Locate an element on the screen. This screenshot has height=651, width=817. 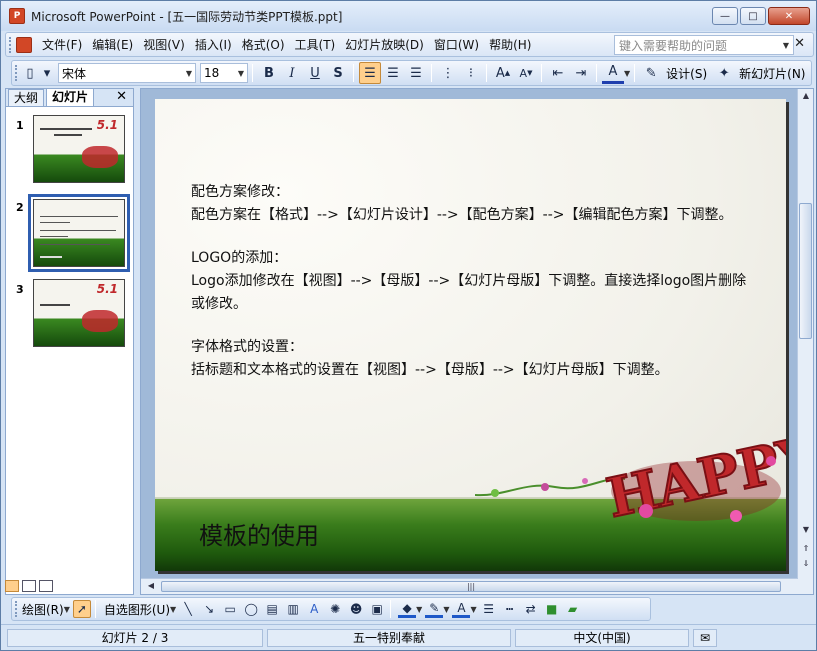
menu-slideshow: 幻灯片放映(D) is located at coordinates (384, 44).